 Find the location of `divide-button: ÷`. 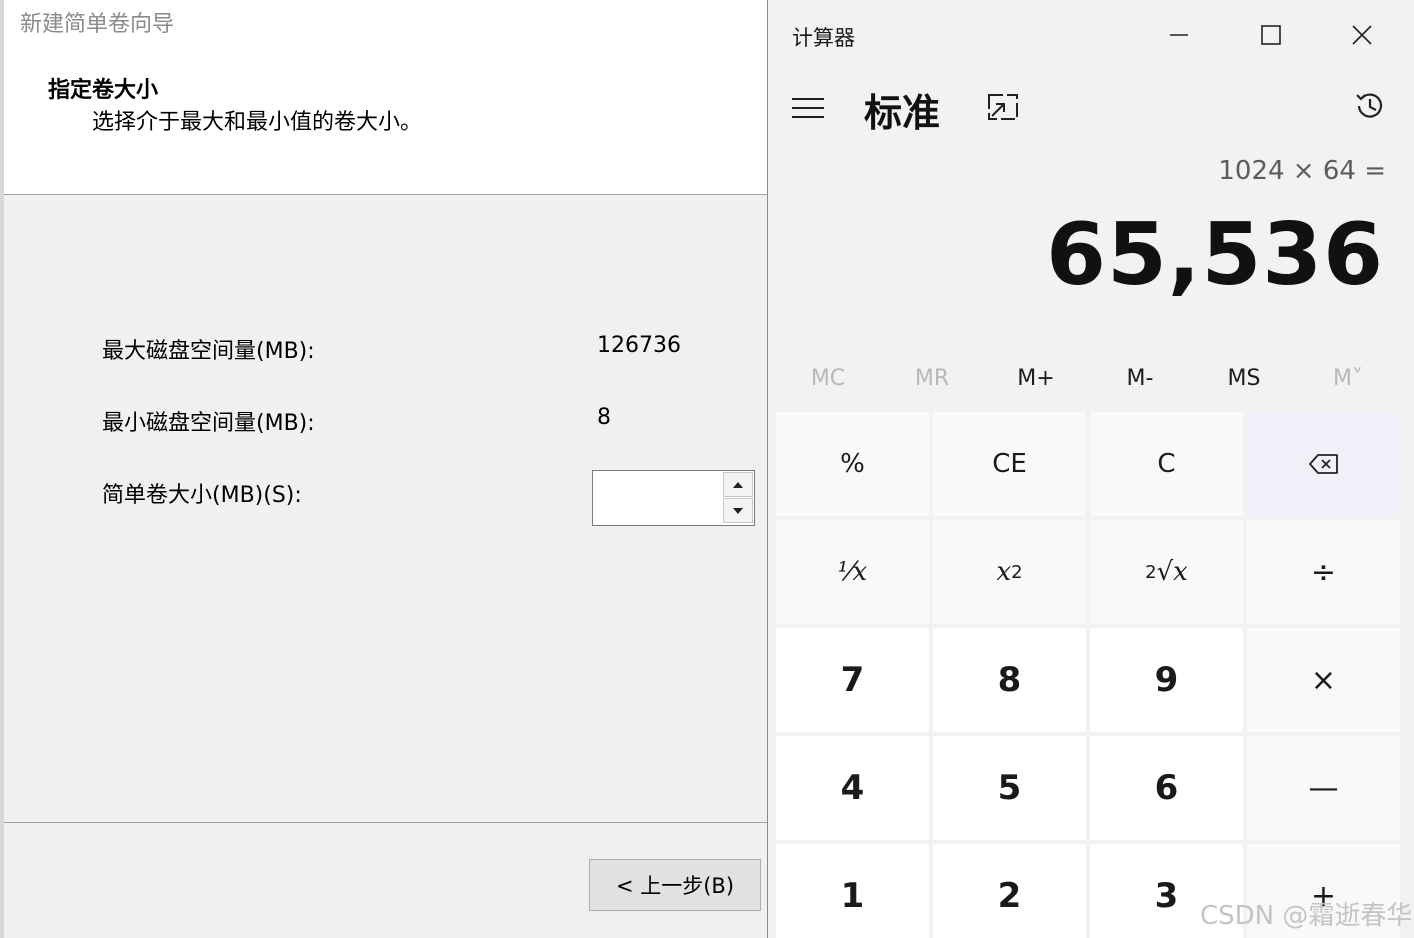

divide-button: ÷ is located at coordinates (1323, 572).